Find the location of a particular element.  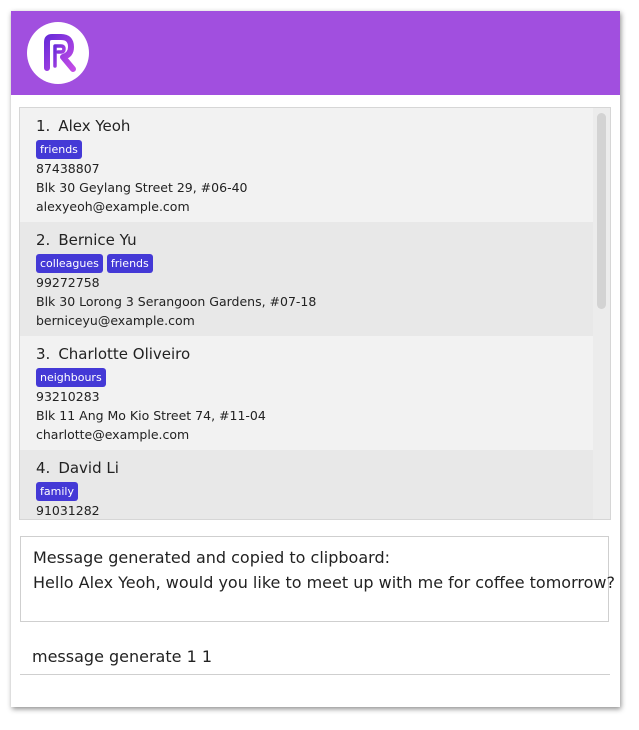

person-index: 3. is located at coordinates (43, 354).